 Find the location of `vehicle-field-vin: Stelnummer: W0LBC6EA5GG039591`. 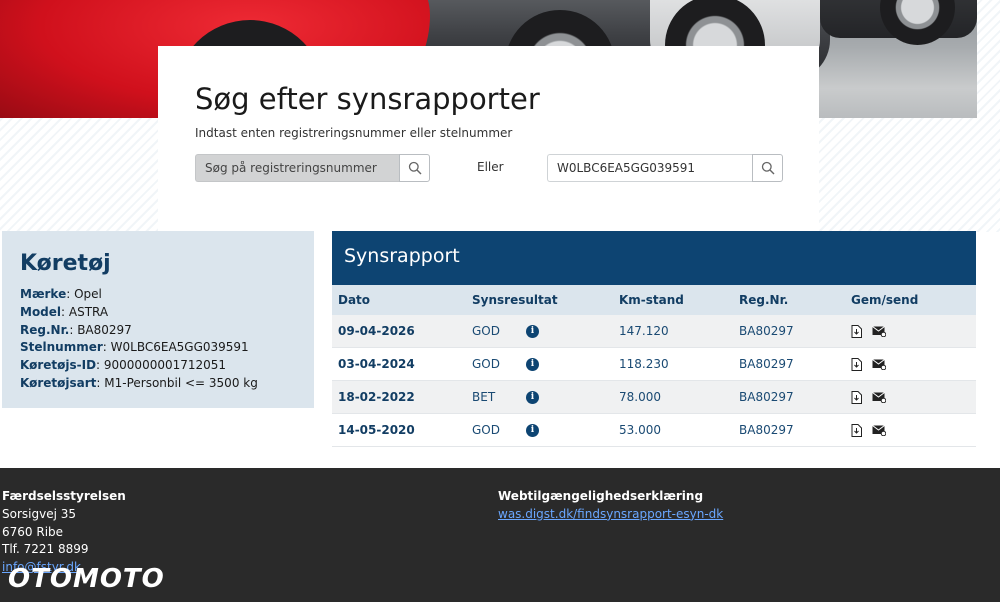

vehicle-field-vin: Stelnummer: W0LBC6EA5GG039591 is located at coordinates (134, 347).